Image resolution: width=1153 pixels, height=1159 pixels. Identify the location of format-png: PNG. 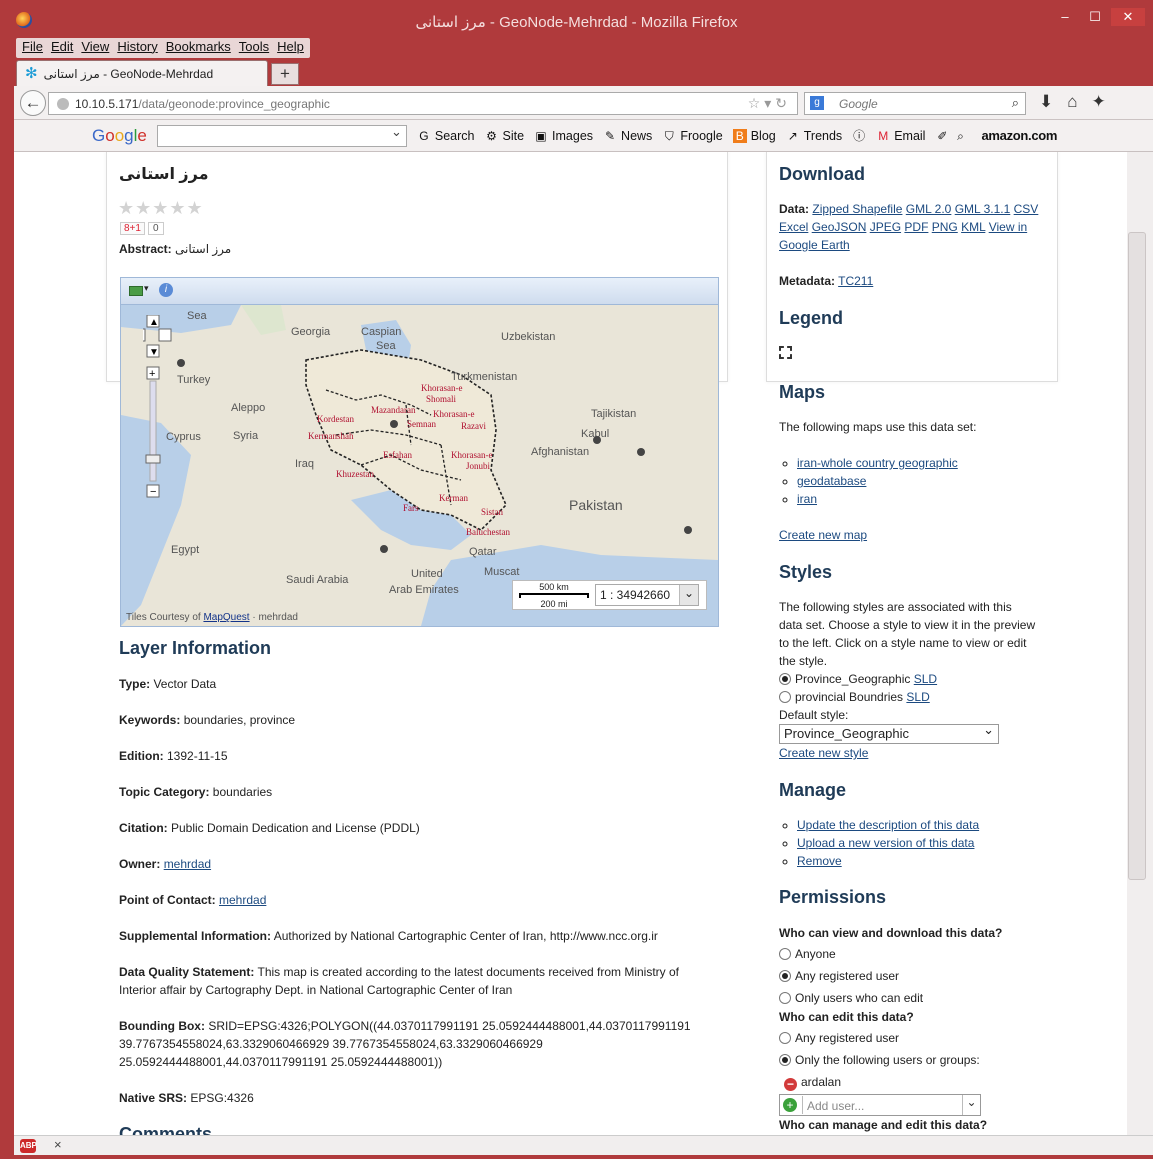
(945, 227).